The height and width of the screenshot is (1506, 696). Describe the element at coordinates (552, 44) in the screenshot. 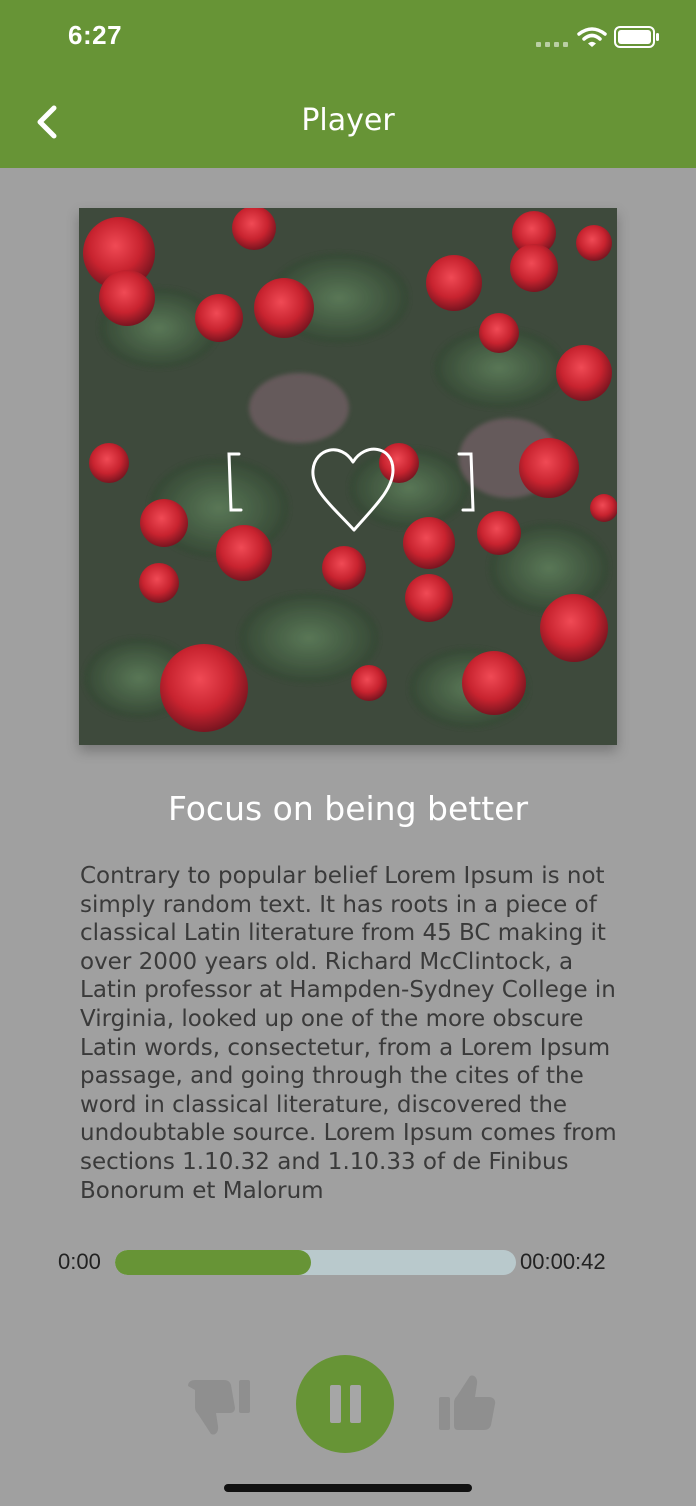

I see `cellular-signal-icon` at that location.